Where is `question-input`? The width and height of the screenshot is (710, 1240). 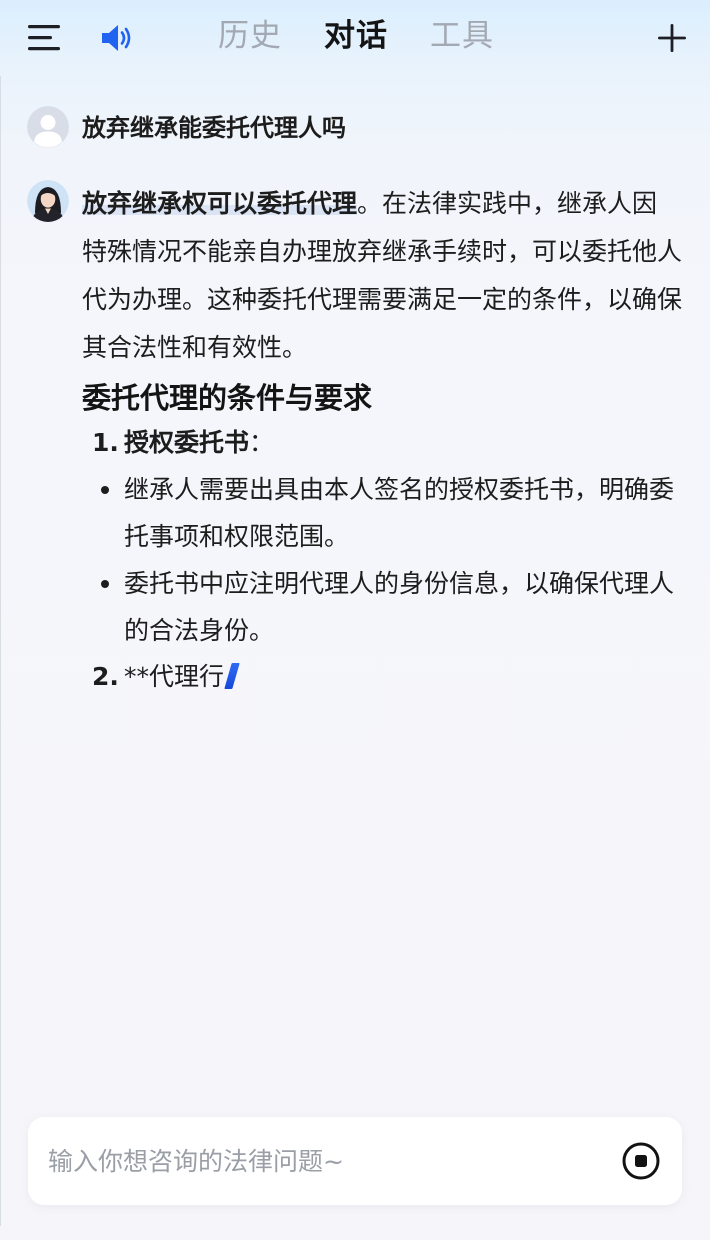
question-input is located at coordinates (318, 1161).